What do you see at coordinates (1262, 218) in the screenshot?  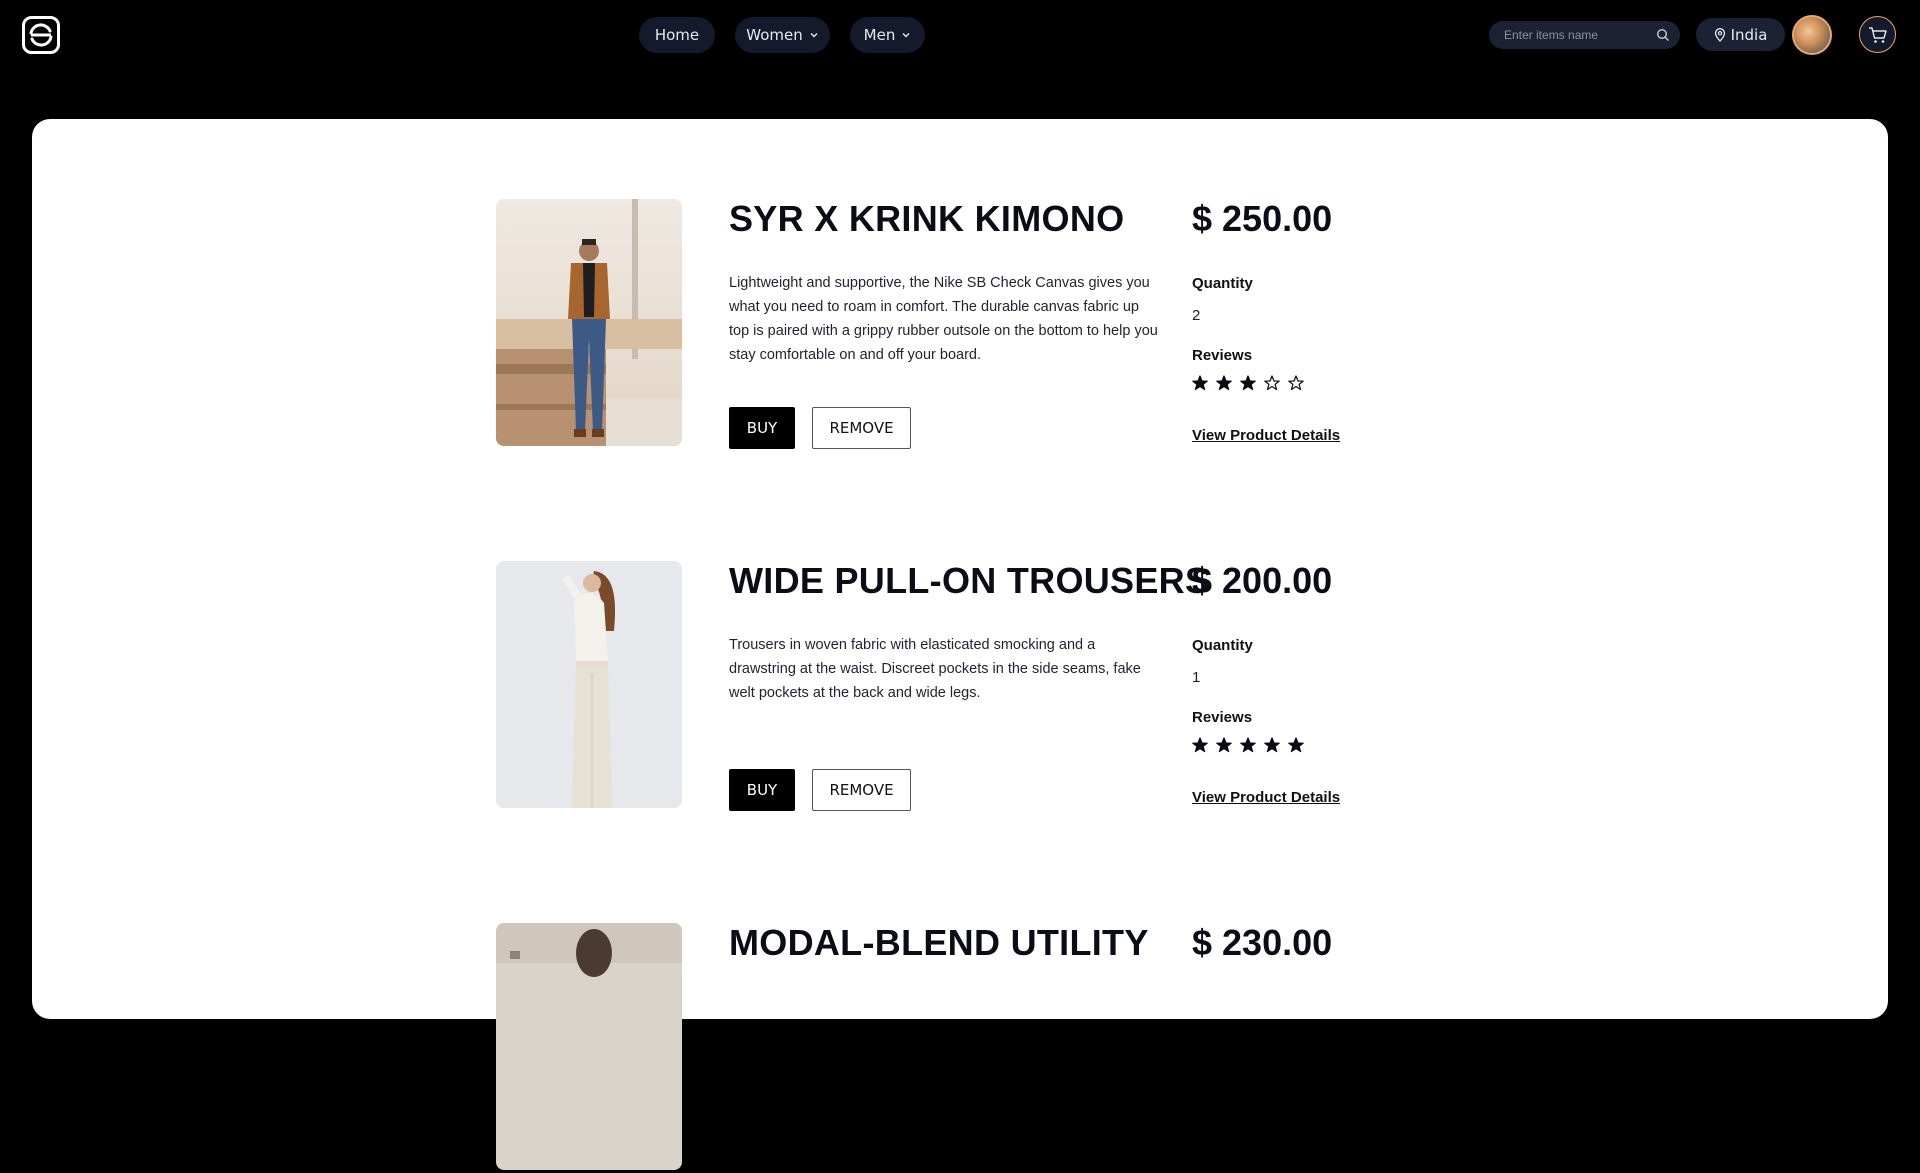 I see `product-price: $ 250.00` at bounding box center [1262, 218].